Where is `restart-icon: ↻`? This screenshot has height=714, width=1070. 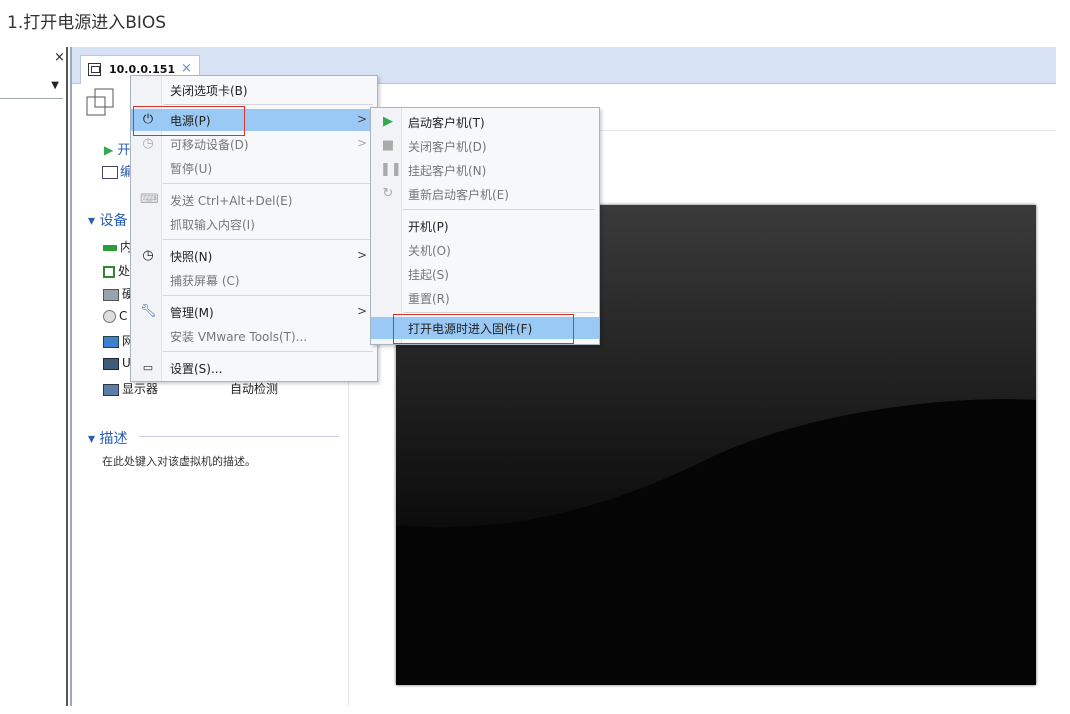
restart-icon: ↻ is located at coordinates (388, 193).